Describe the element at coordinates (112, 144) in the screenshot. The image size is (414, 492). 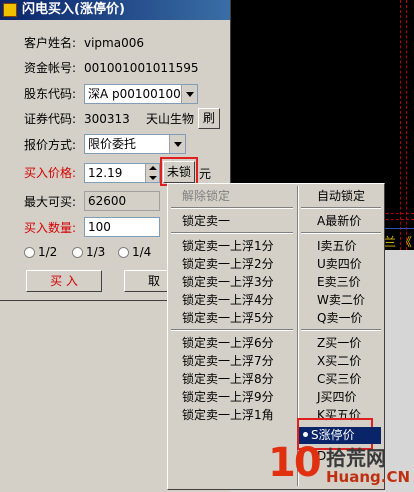
I see `quote-method-value: 限价委托` at that location.